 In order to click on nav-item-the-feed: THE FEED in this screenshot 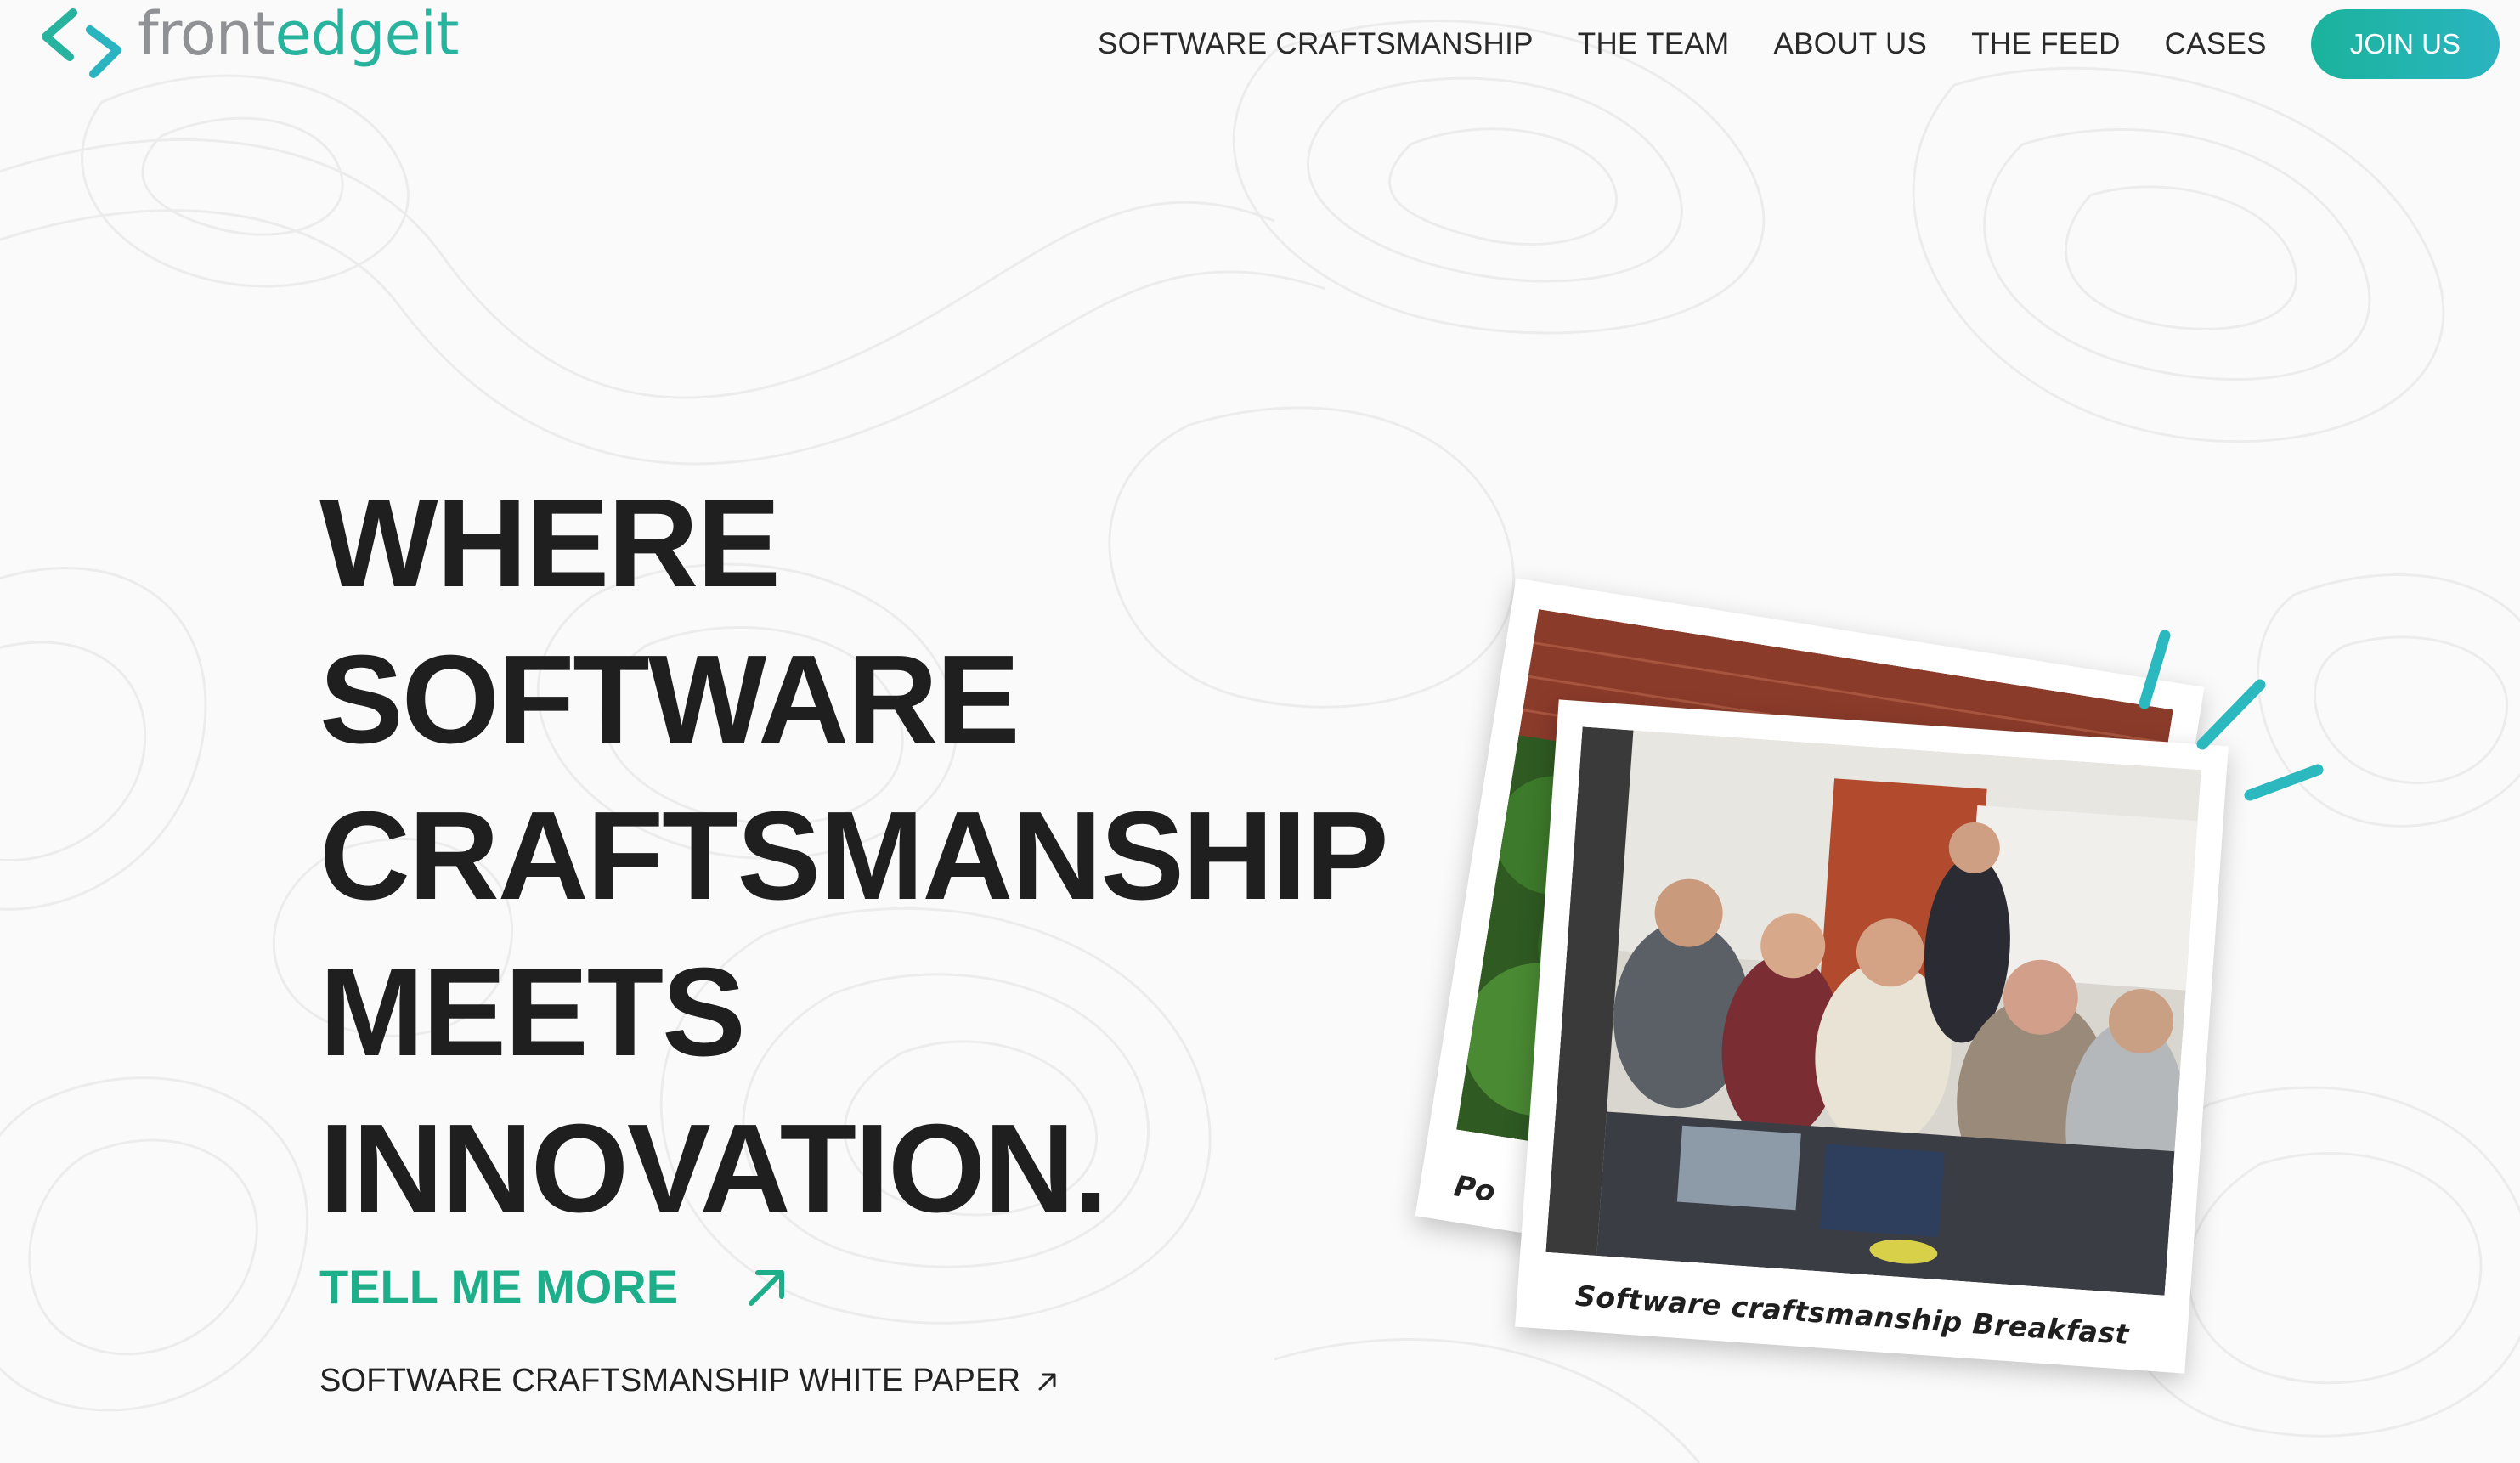, I will do `click(2046, 44)`.